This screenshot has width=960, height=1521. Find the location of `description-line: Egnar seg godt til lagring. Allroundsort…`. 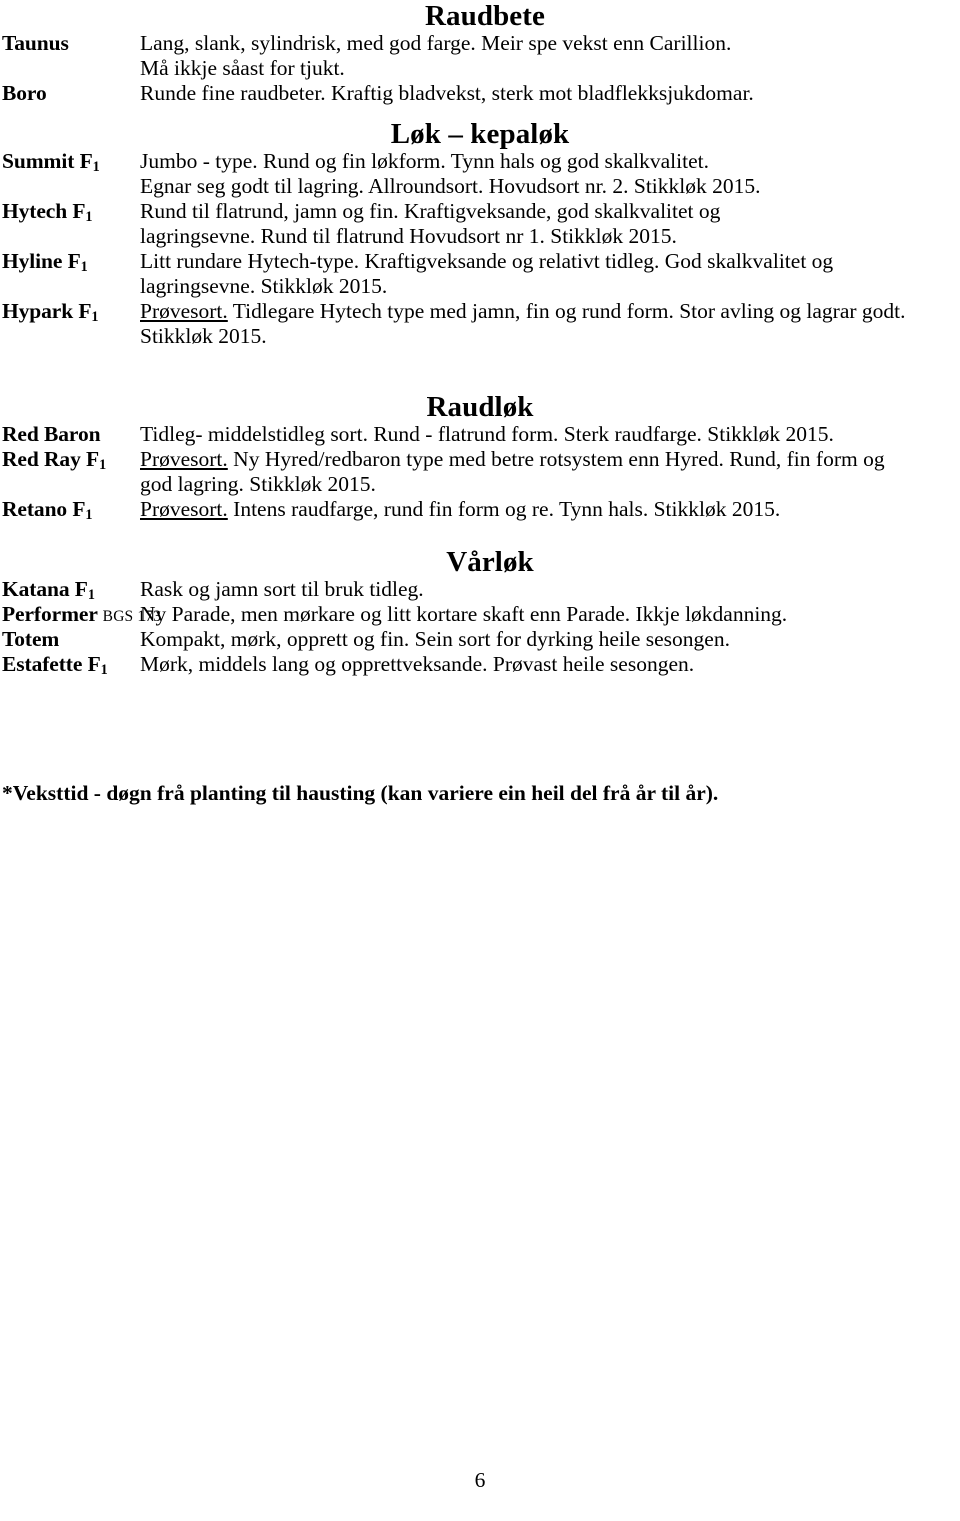

description-line: Egnar seg godt til lagring. Allroundsort… is located at coordinates (450, 186).